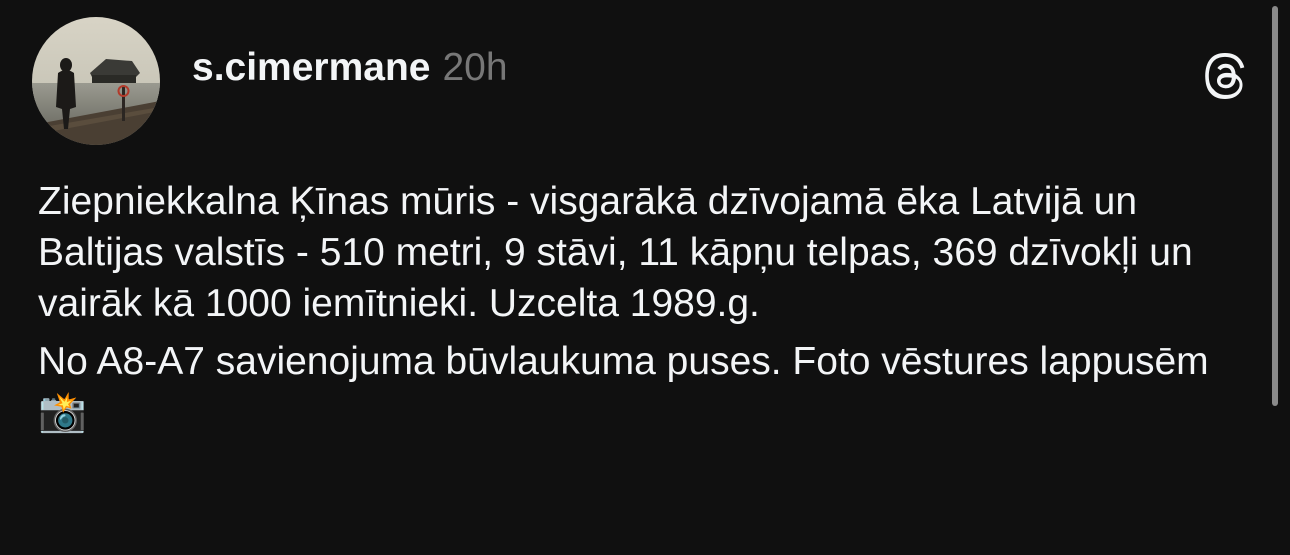 The width and height of the screenshot is (1290, 555). I want to click on scrollbar-thumb, so click(1275, 206).